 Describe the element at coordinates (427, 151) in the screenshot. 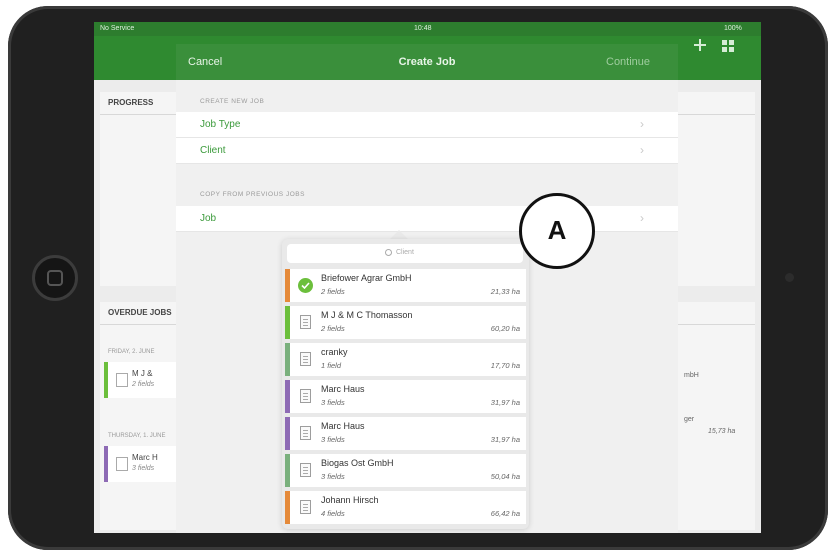

I see `client-row: Client ›` at that location.